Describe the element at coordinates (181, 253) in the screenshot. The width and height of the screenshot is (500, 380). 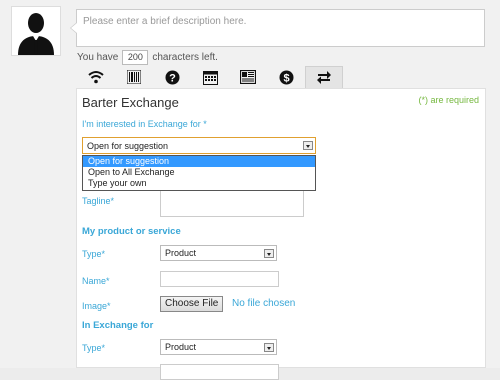
I see `type-select-value: Product` at that location.